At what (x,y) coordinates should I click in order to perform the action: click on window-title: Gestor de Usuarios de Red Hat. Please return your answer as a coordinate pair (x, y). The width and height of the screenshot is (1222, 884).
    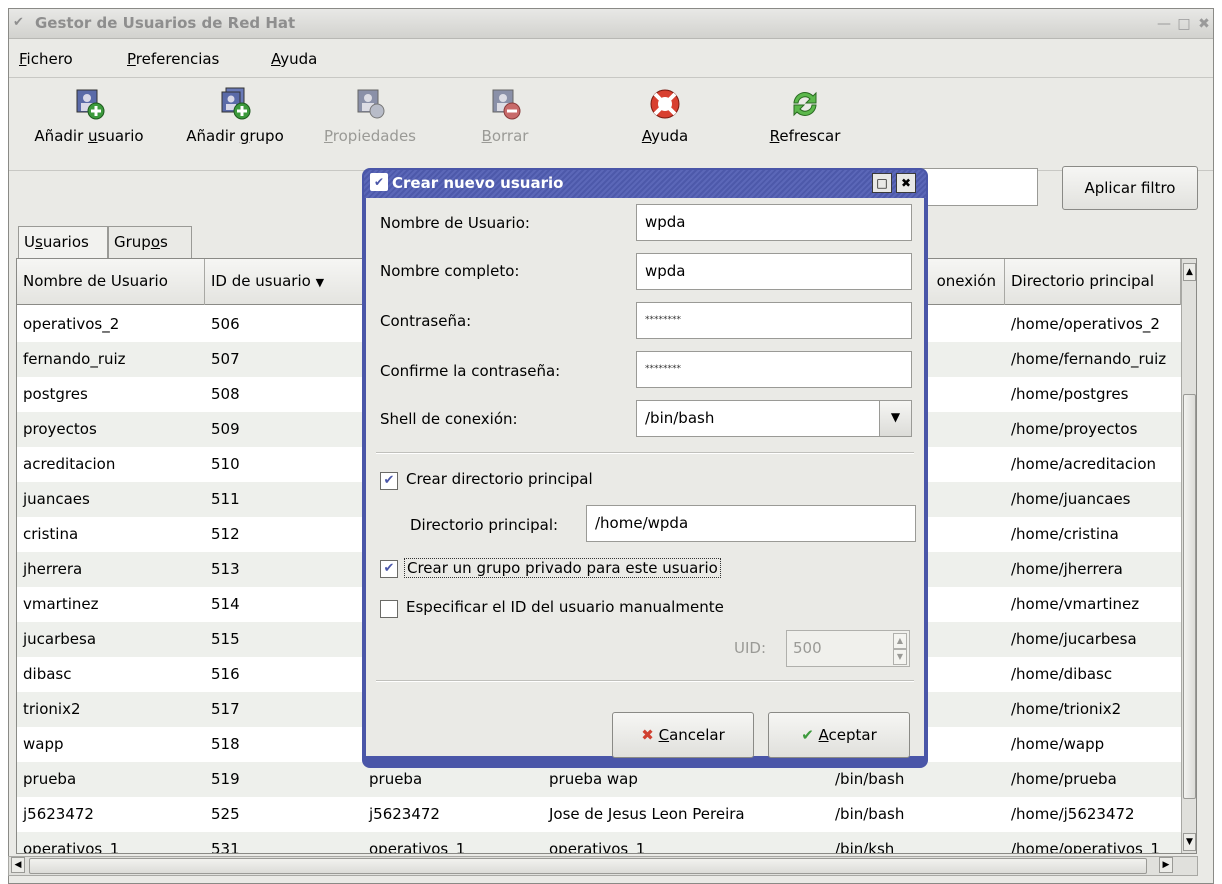
    Looking at the image, I should click on (165, 23).